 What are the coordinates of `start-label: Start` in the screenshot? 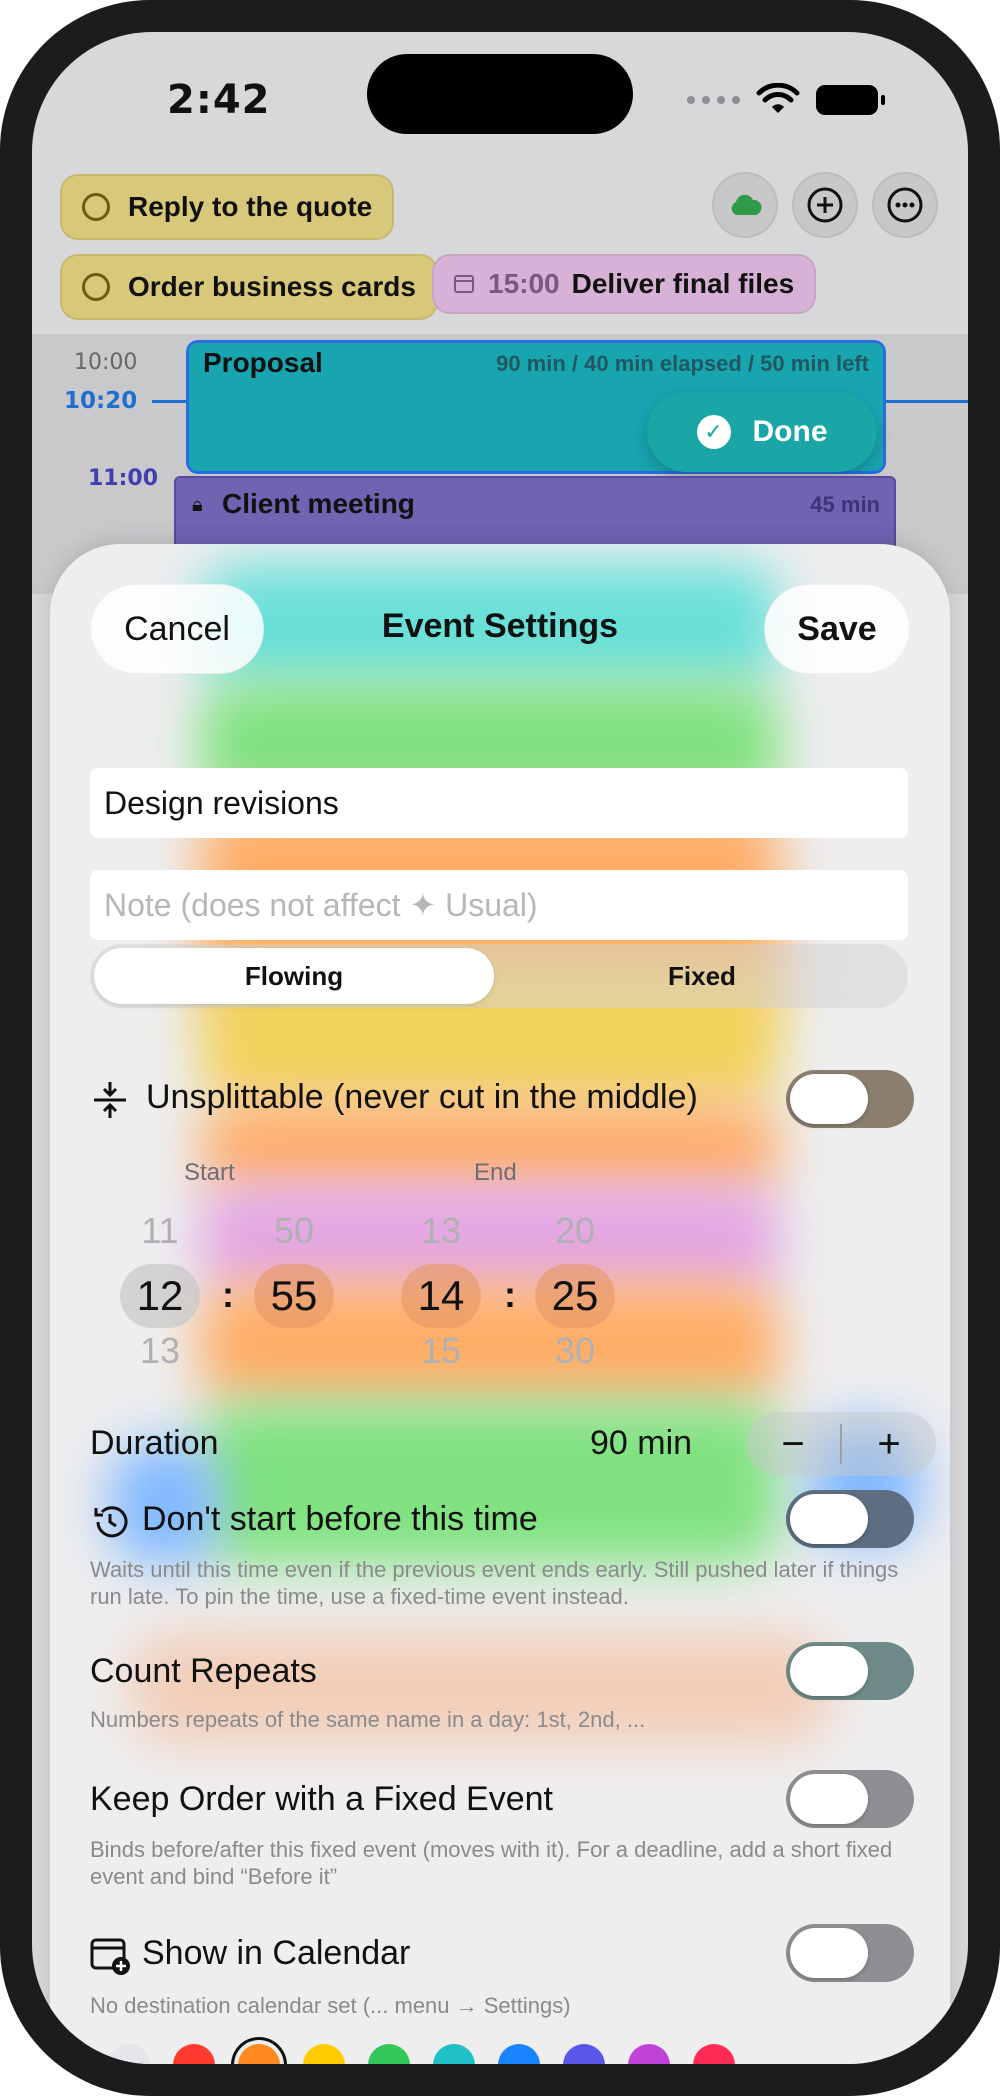 It's located at (209, 1172).